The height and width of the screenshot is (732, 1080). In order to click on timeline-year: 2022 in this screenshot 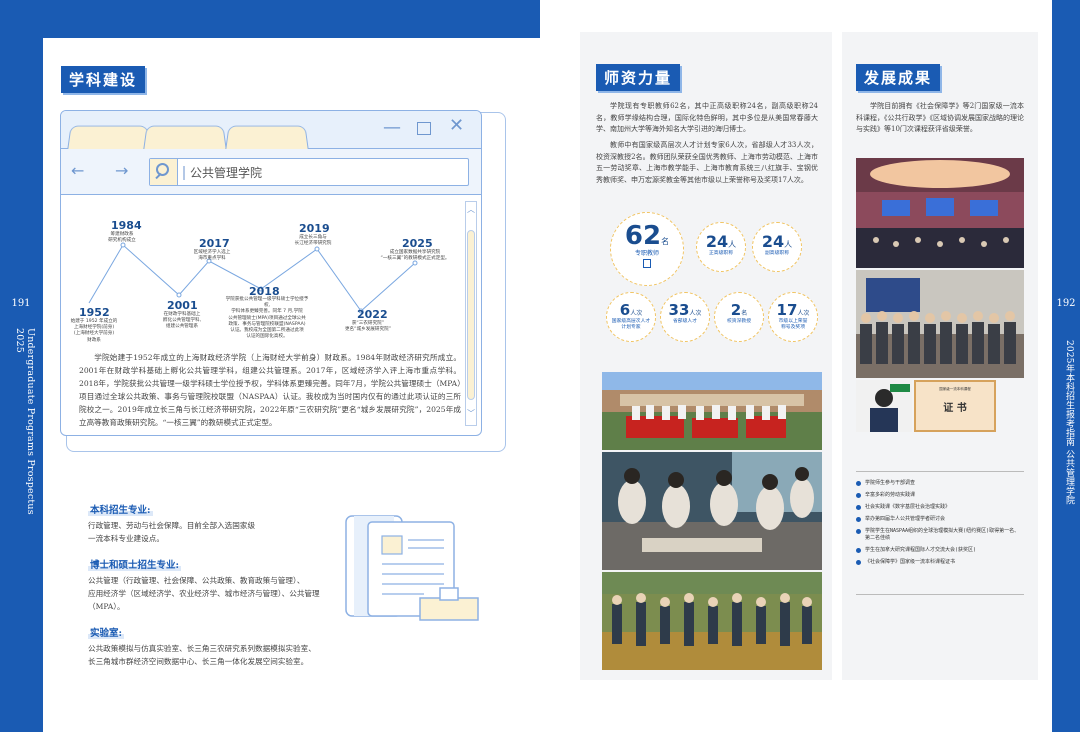, I will do `click(372, 314)`.